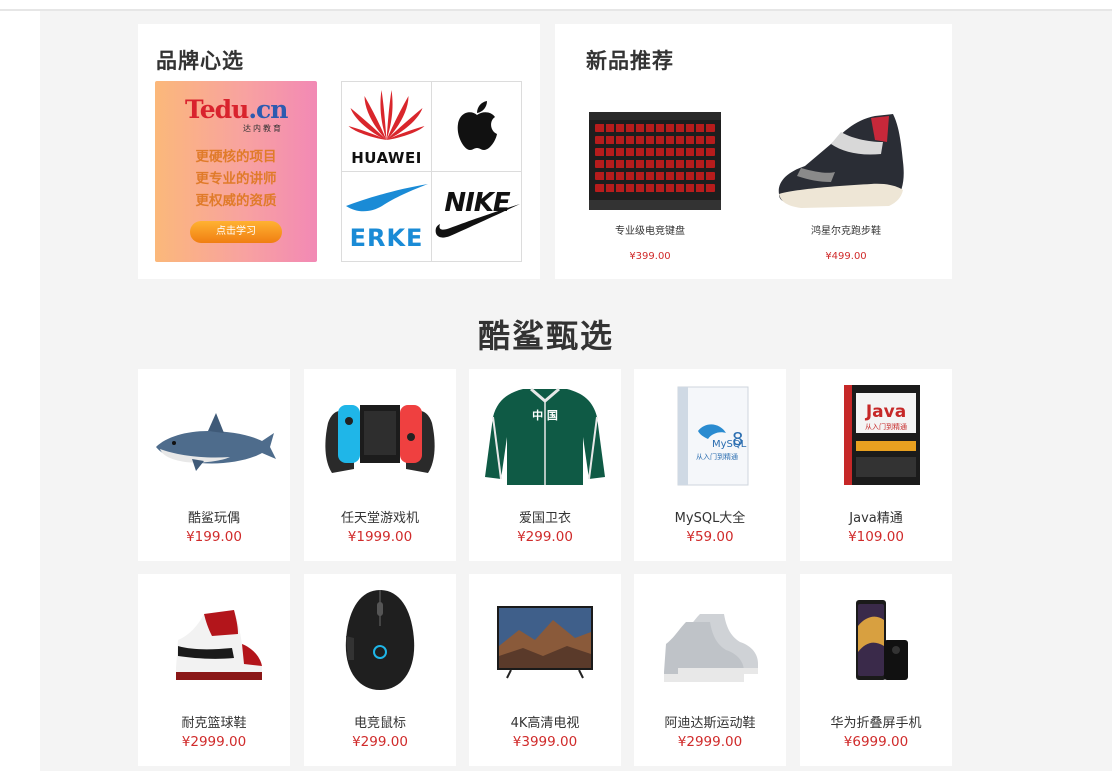 The image size is (1112, 771). I want to click on new-arrivals-panel: 新品推荐 专业级电竞键盘 ¥399.00 鸿星尔克跑步鞋 ¥499.00, so click(753, 151).